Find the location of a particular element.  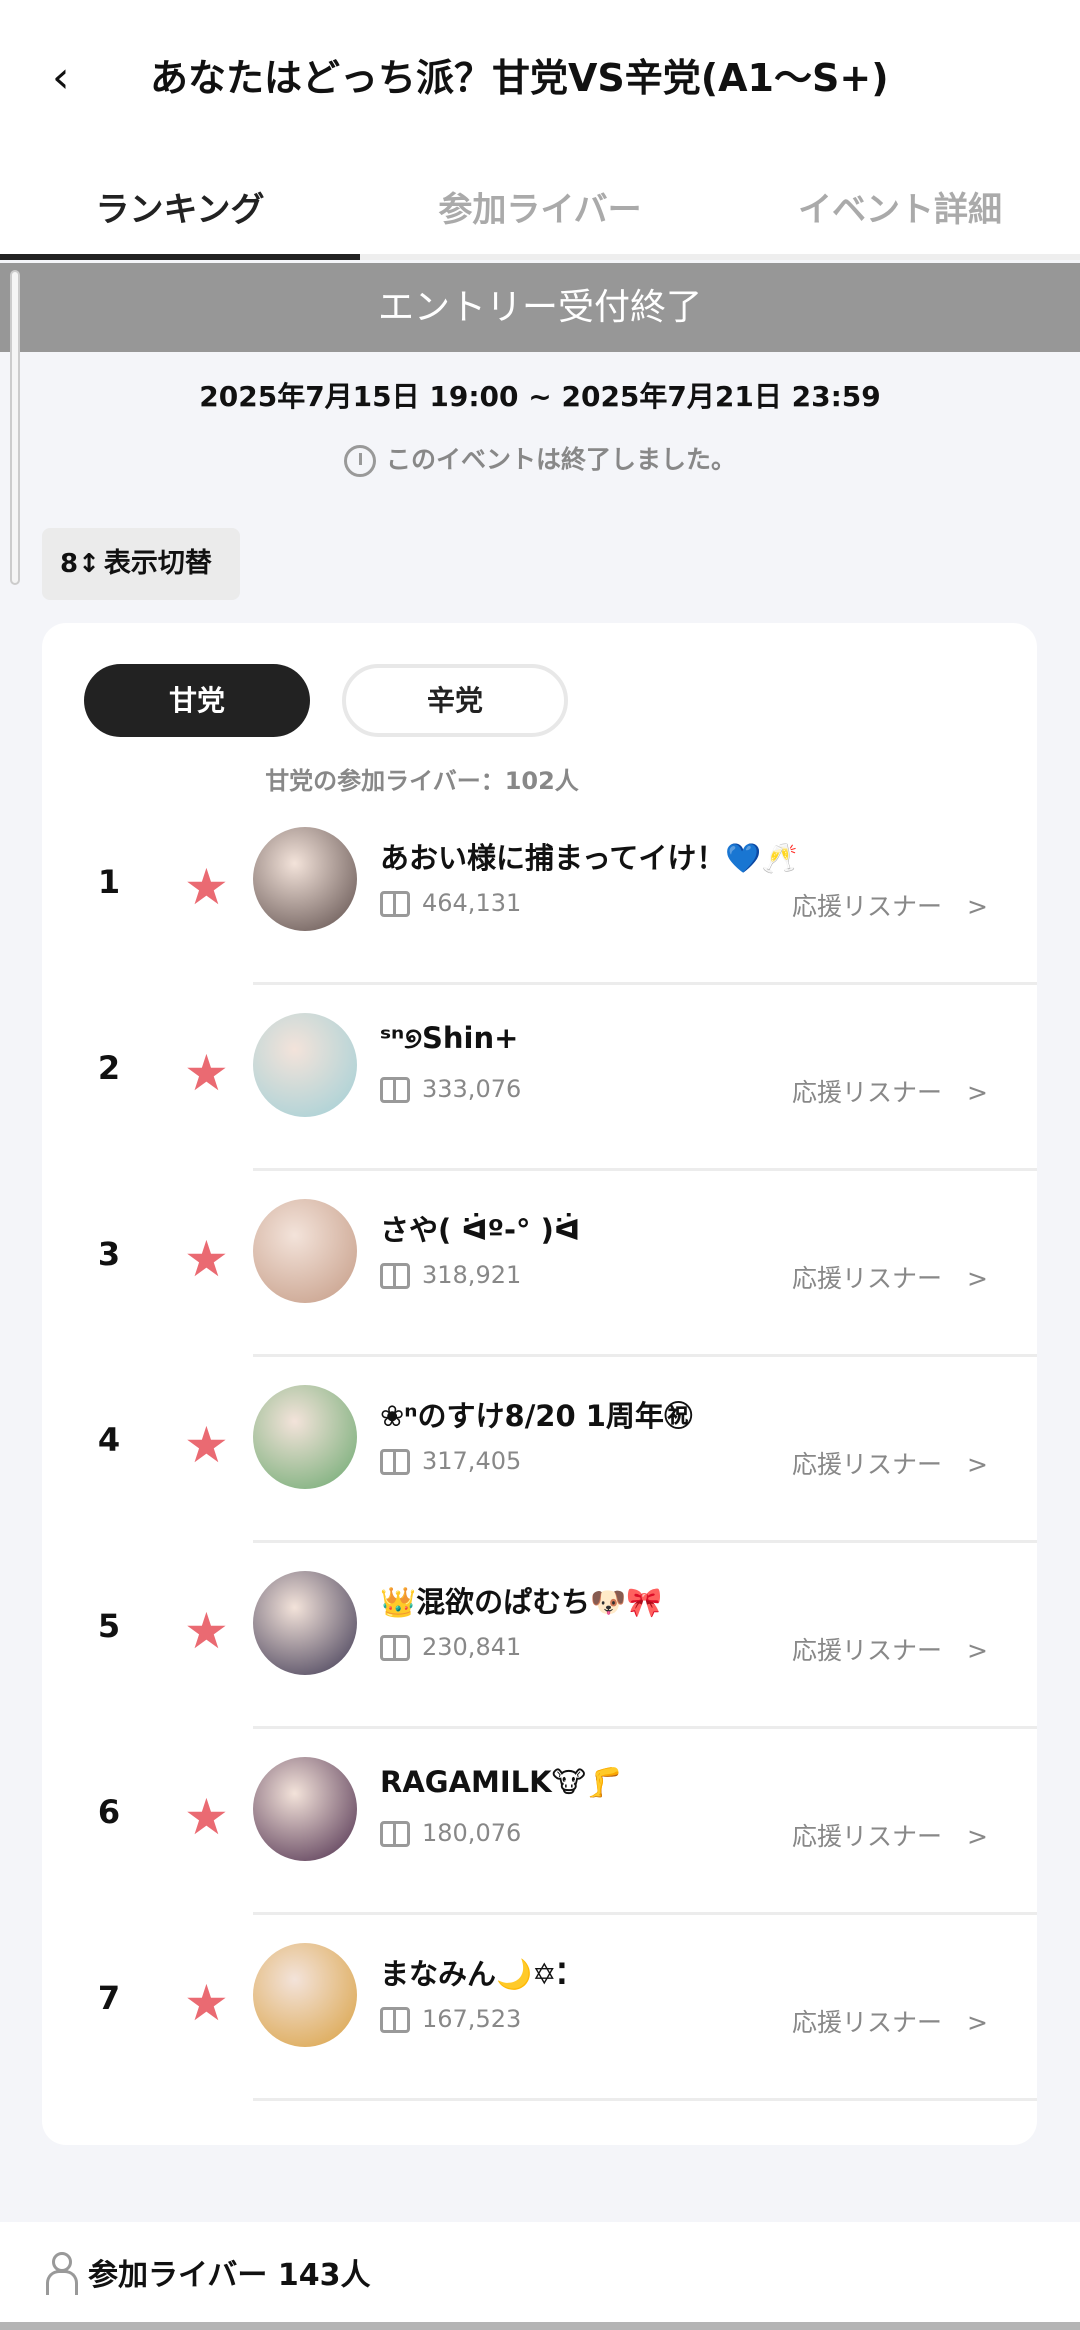

page-title: あなたはどっち派？甘党VS辛党(A1〜S+) is located at coordinates (519, 78).